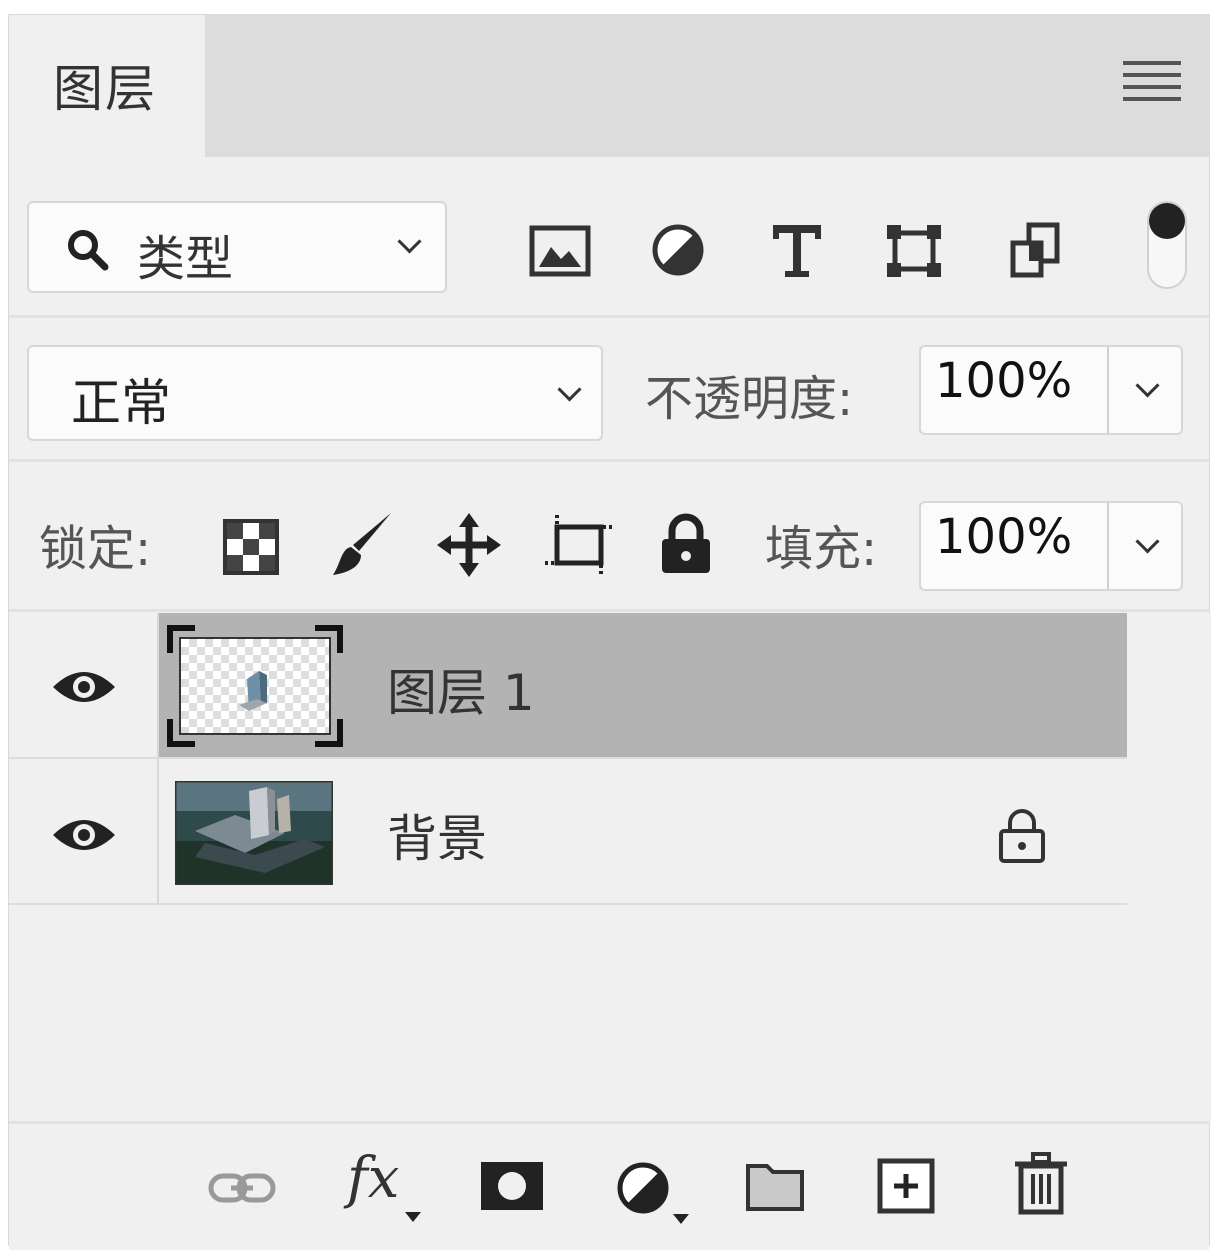 Image resolution: width=1212 pixels, height=1260 pixels. What do you see at coordinates (643, 1188) in the screenshot?
I see `half-circle-icon` at bounding box center [643, 1188].